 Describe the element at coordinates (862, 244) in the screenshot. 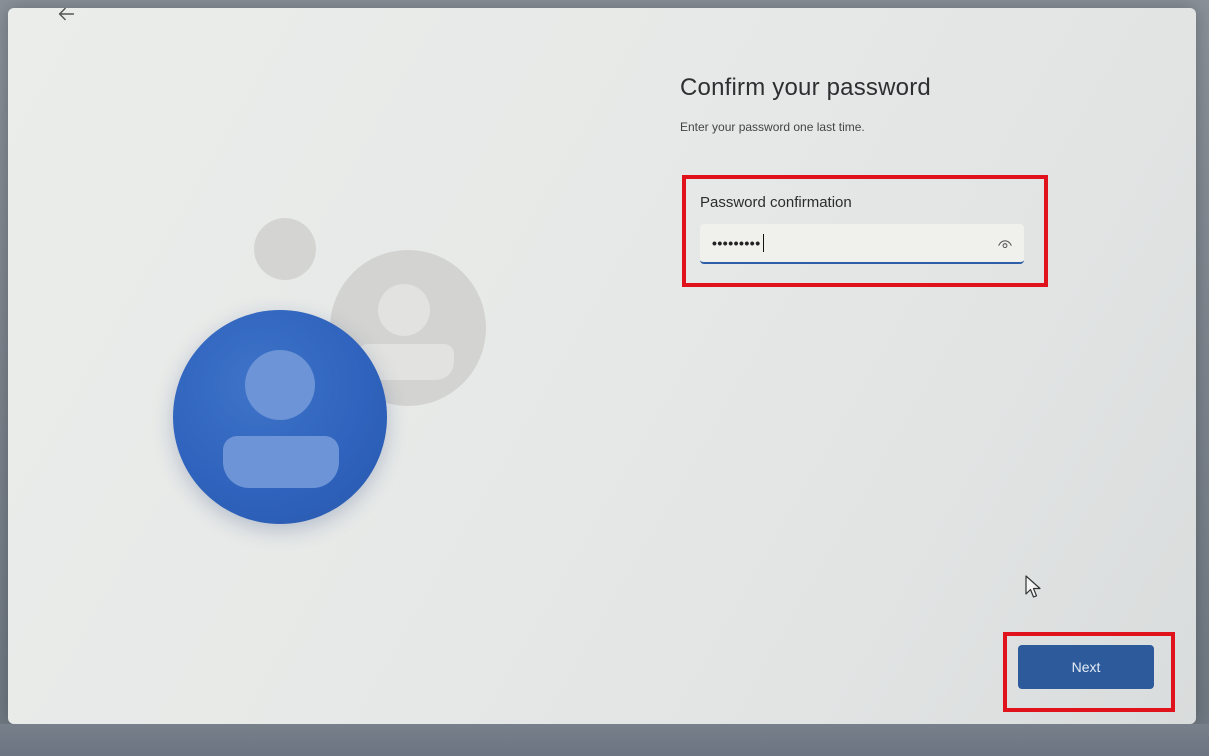

I see `password-confirmation-field: •••••••••` at that location.